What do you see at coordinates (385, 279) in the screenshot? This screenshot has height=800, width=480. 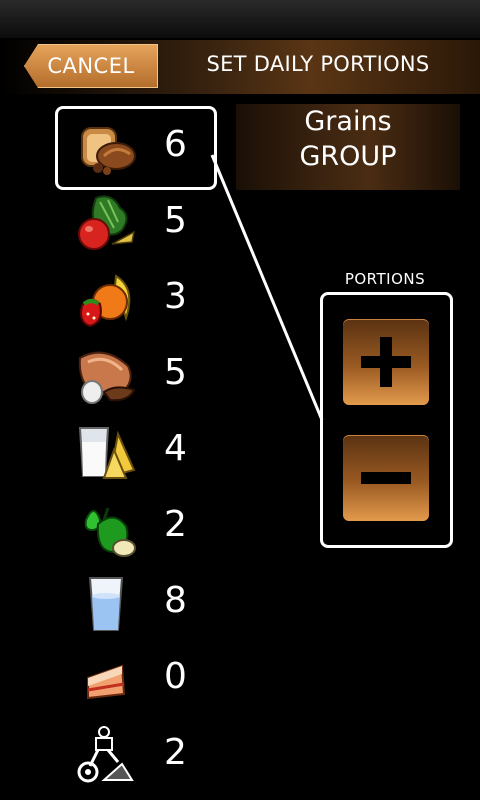 I see `portions-label: PORTIONS` at bounding box center [385, 279].